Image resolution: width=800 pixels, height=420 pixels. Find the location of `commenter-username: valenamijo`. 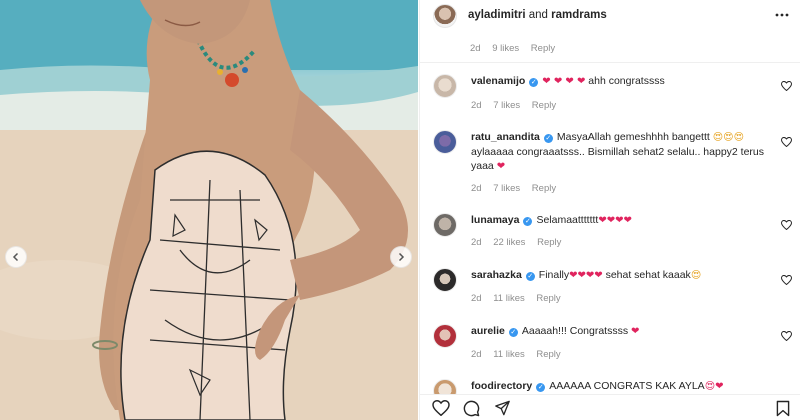

commenter-username: valenamijo is located at coordinates (498, 81).